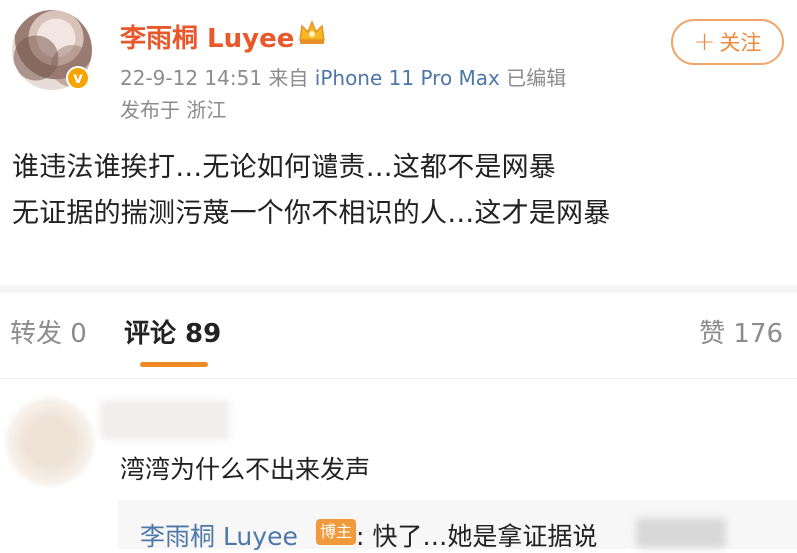 This screenshot has width=797, height=553. Describe the element at coordinates (50, 442) in the screenshot. I see `commenter-avatar` at that location.